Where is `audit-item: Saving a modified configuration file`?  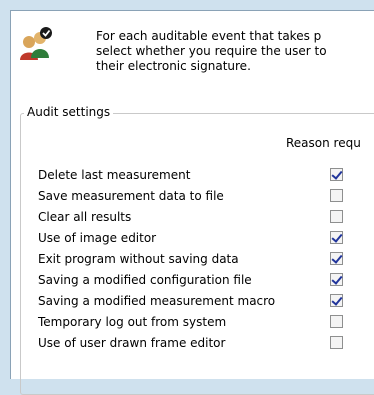 audit-item: Saving a modified configuration file is located at coordinates (187, 281).